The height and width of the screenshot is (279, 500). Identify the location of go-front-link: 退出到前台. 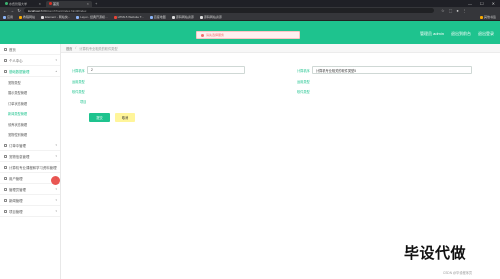
(461, 34).